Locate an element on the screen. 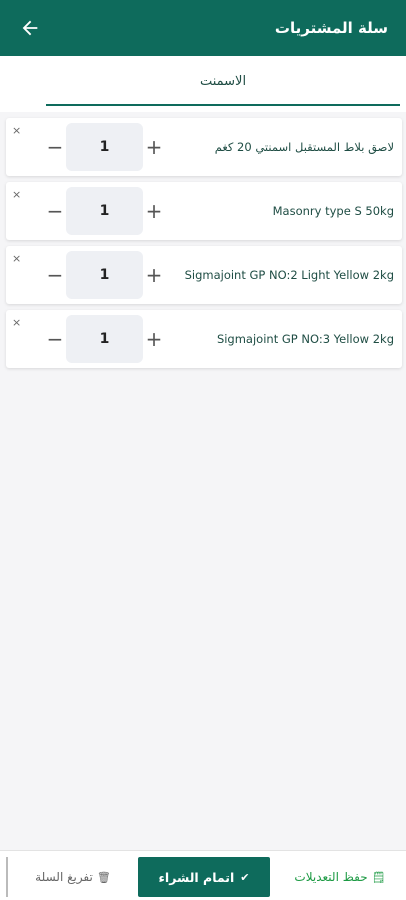  clear-cart-button: 🗑 تفريغ السلة is located at coordinates (73, 877).